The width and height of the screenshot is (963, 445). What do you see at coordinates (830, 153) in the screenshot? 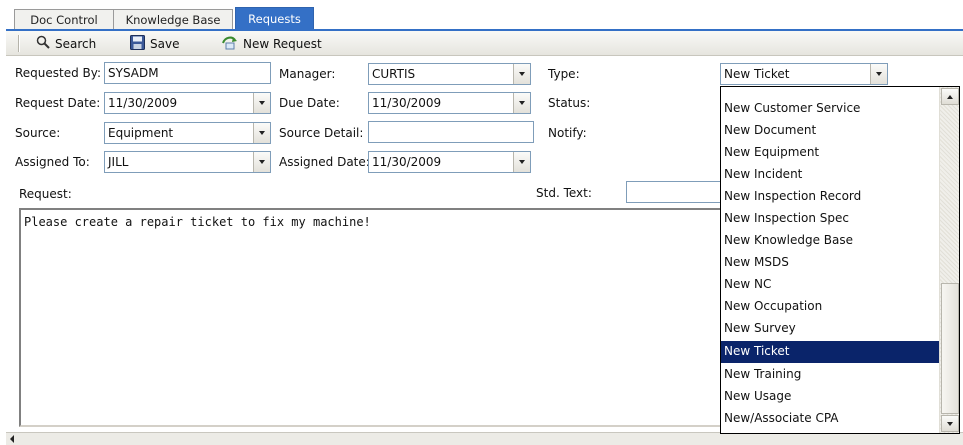
I see `dropdown-item-new-equipment: New Equipment` at bounding box center [830, 153].